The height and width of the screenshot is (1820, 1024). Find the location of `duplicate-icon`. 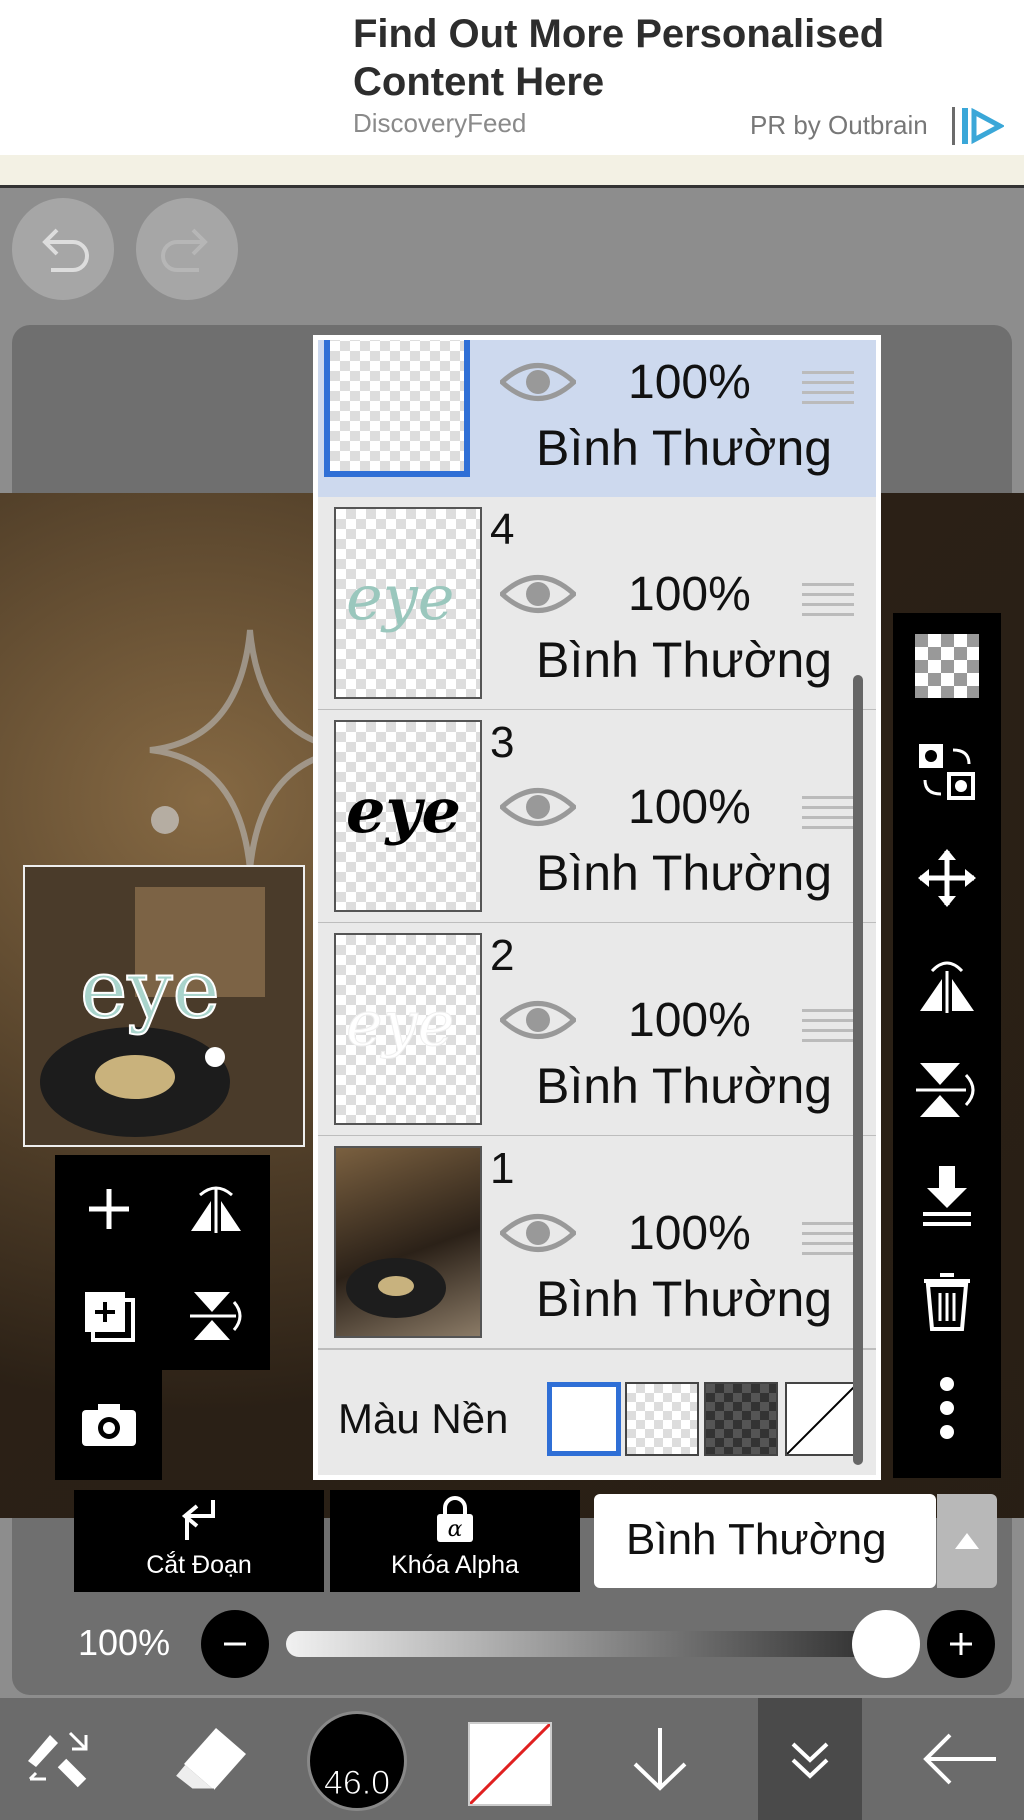

duplicate-icon is located at coordinates (109, 1316).